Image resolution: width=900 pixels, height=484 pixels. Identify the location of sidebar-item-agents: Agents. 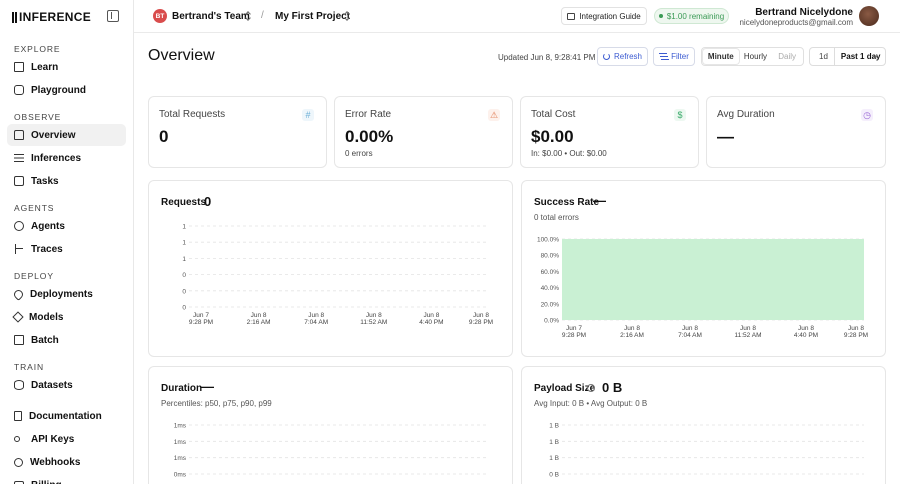
(66, 226).